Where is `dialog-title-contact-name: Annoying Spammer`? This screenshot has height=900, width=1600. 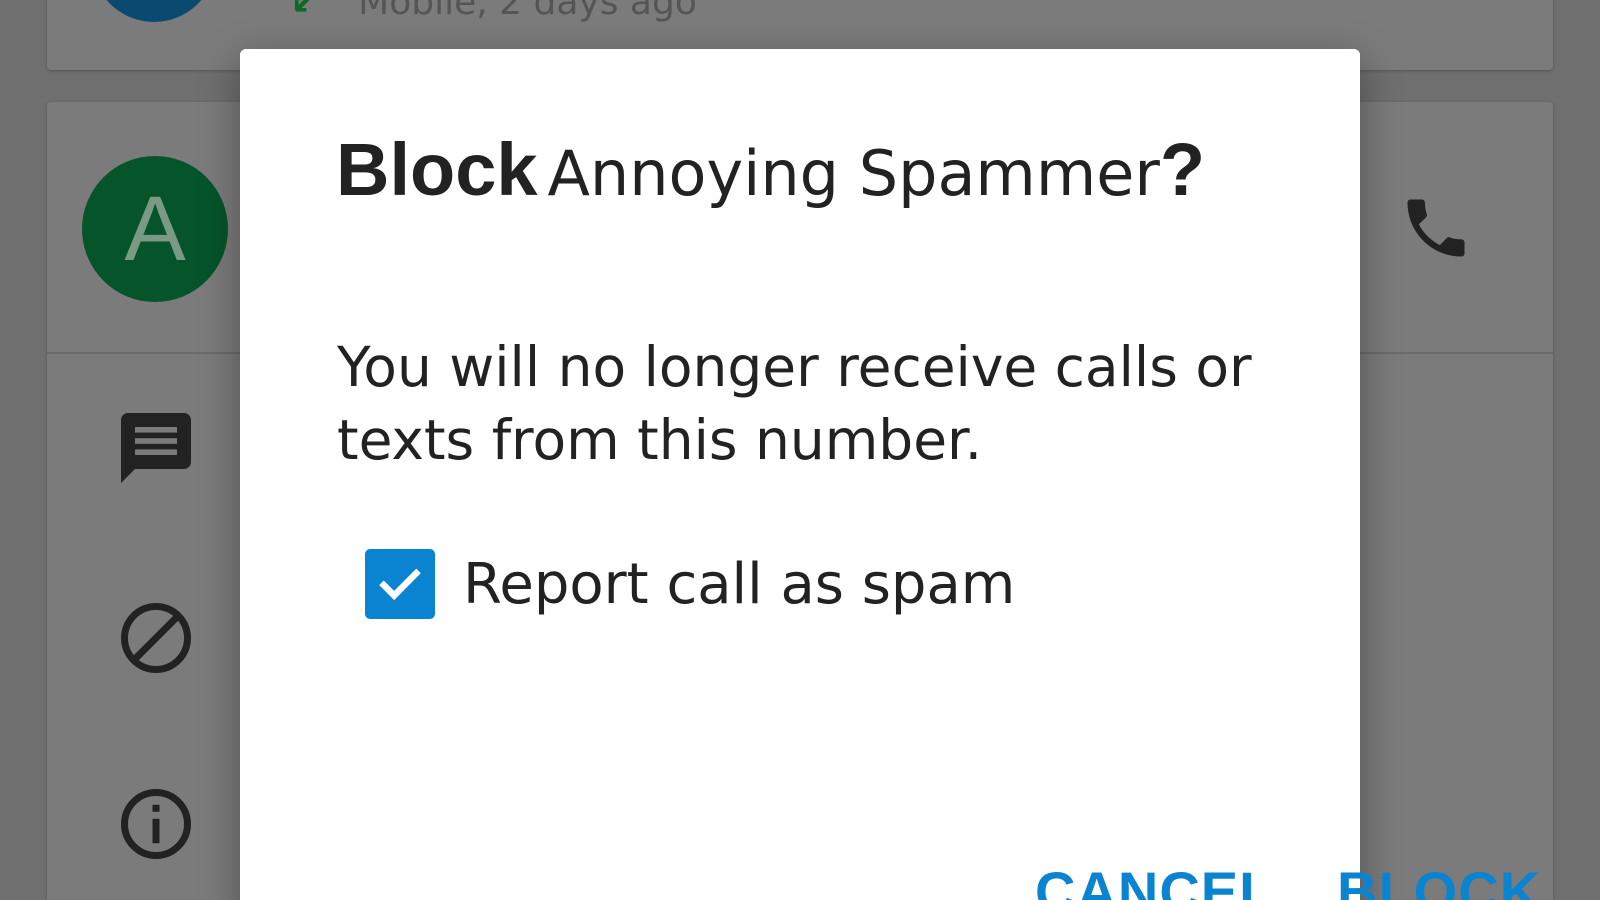 dialog-title-contact-name: Annoying Spammer is located at coordinates (853, 173).